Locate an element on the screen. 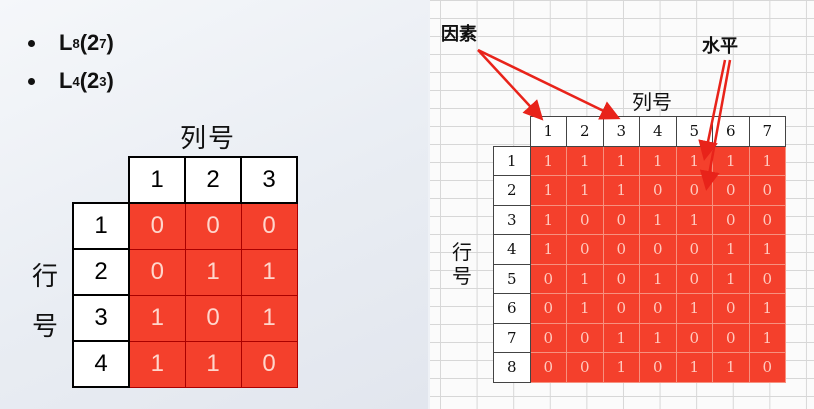  factor-arrow-to-col1 is located at coordinates (510, 85).